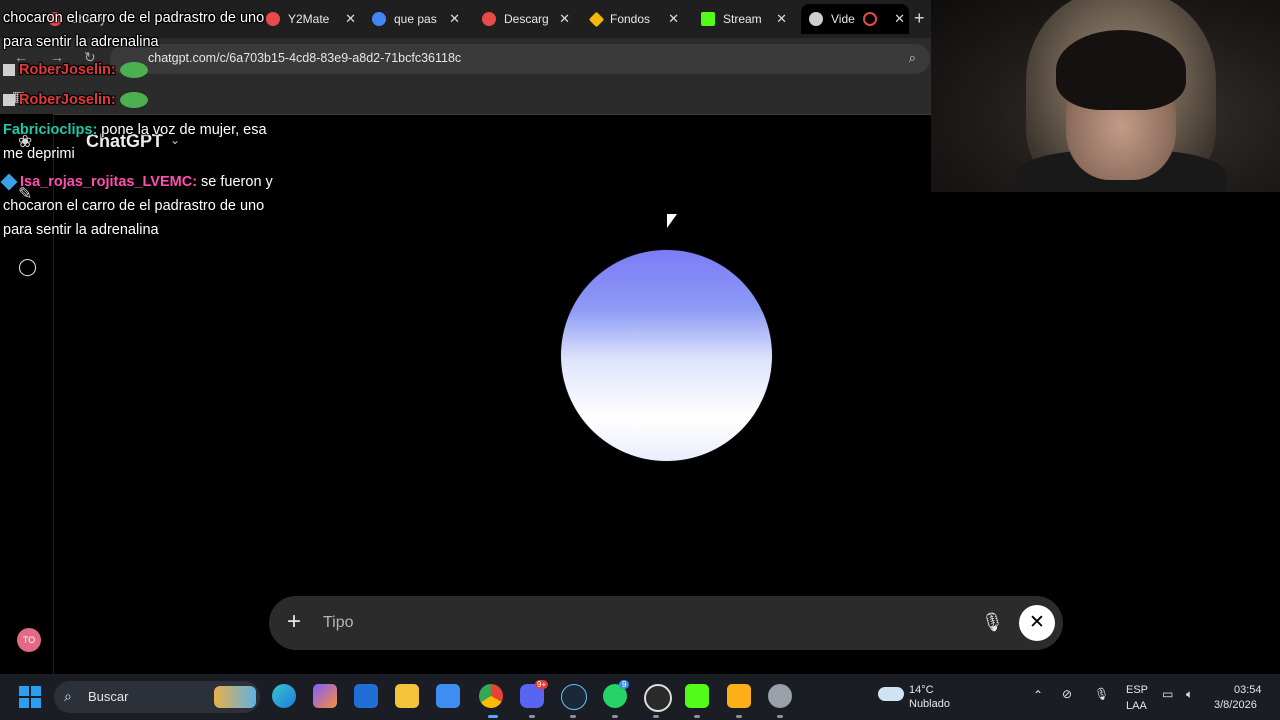 The image size is (1280, 720). What do you see at coordinates (9, 182) in the screenshot?
I see `subscriber-badge-icon` at bounding box center [9, 182].